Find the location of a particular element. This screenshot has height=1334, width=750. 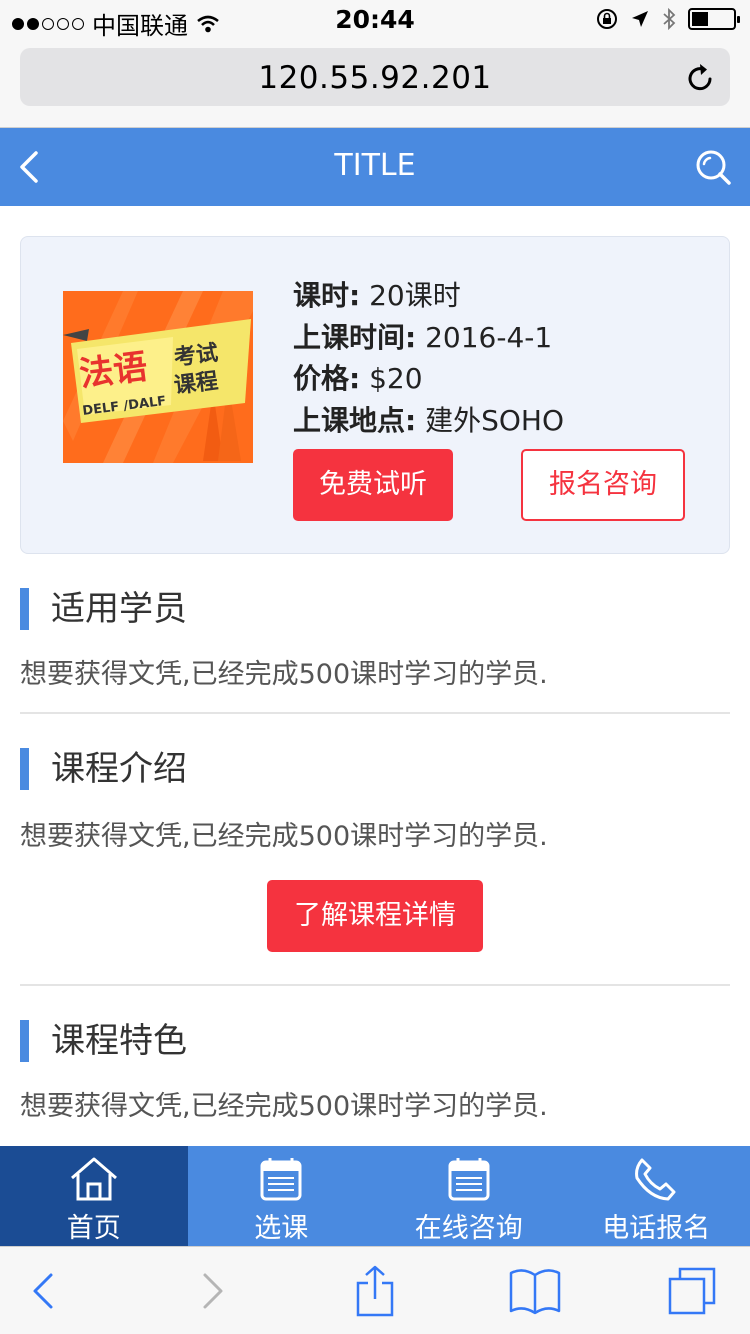

search-icon is located at coordinates (713, 167).